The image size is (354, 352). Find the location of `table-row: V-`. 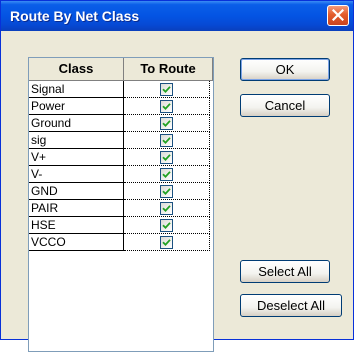

table-row: V- is located at coordinates (121, 174).